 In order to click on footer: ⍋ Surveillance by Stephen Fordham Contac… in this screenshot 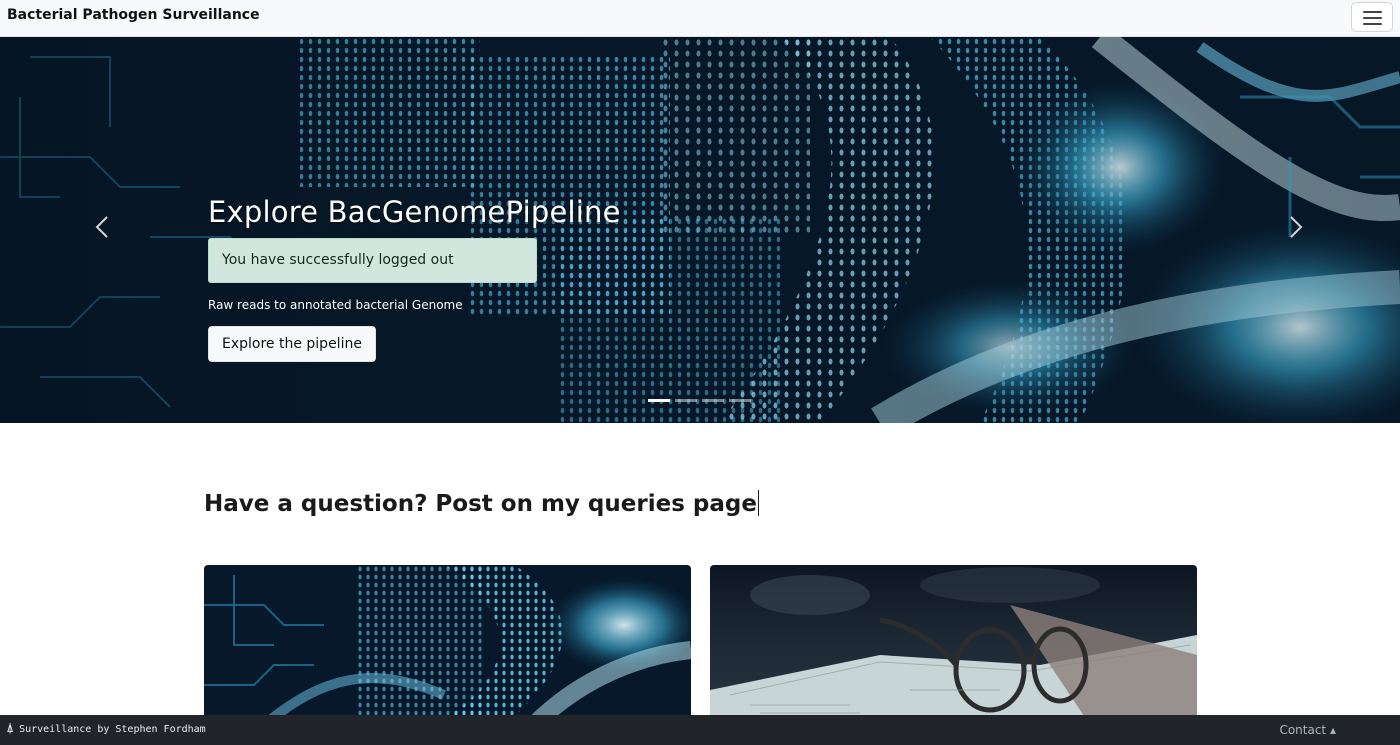, I will do `click(700, 730)`.